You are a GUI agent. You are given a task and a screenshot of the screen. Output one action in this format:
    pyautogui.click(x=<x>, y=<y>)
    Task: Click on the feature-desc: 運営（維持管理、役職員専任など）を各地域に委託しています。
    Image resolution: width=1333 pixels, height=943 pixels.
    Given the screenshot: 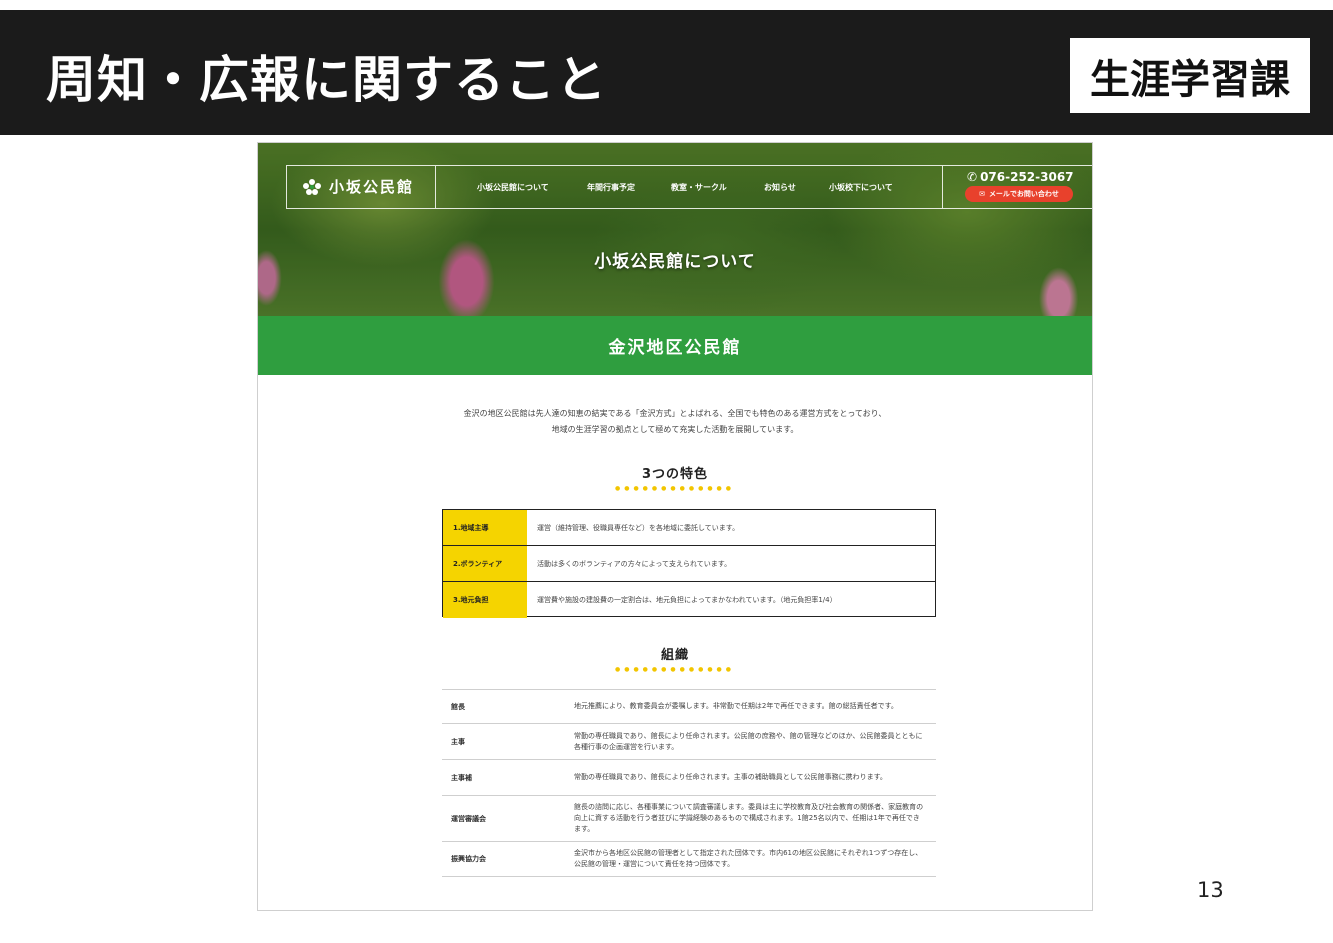 What is the action you would take?
    pyautogui.click(x=638, y=528)
    